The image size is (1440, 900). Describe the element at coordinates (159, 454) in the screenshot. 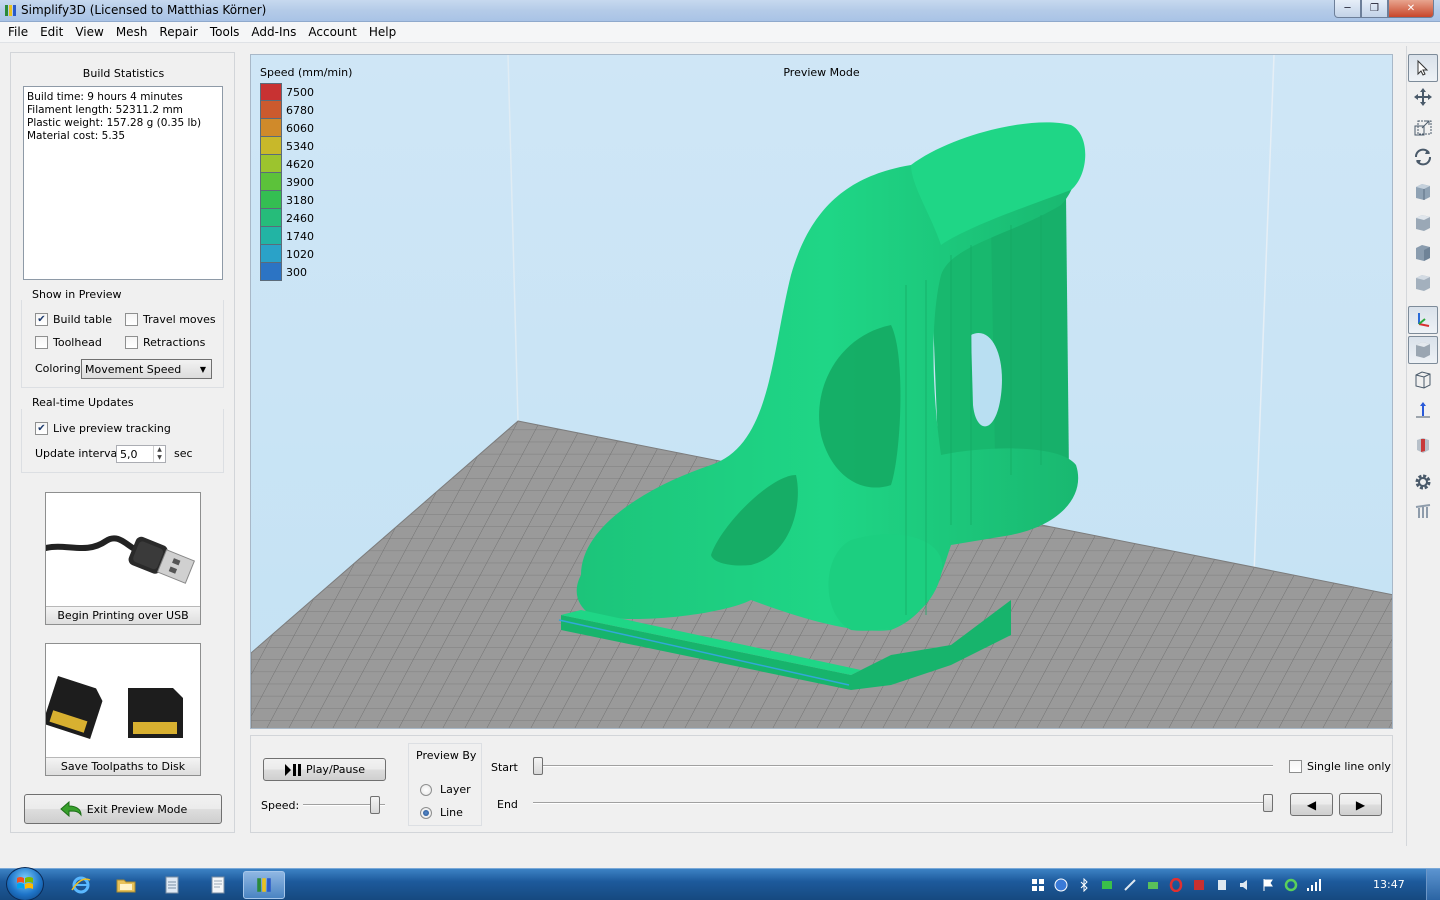

I see `spin-arrows-icon: ▲ ▼` at that location.